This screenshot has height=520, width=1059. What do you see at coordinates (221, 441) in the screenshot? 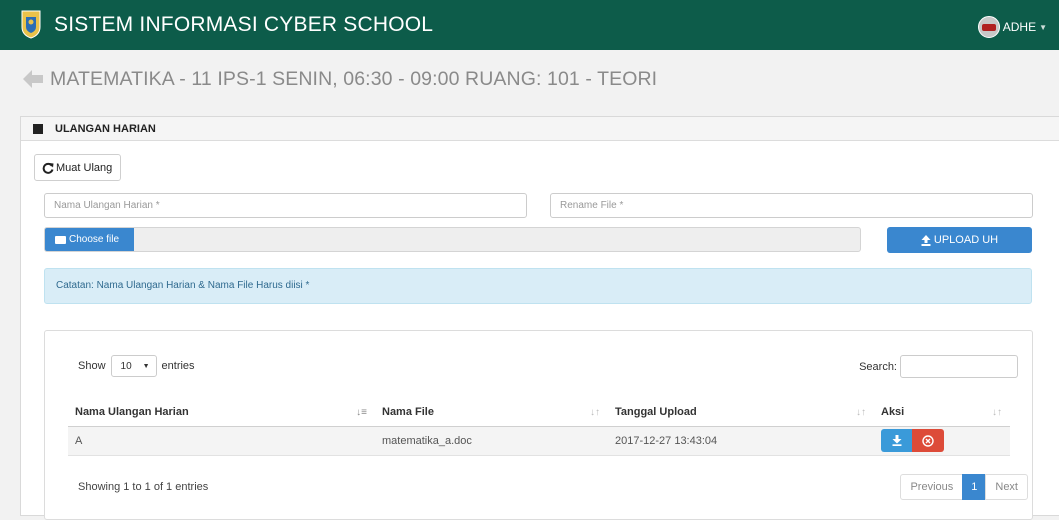
I see `cell-nama-ulangan: A` at bounding box center [221, 441].